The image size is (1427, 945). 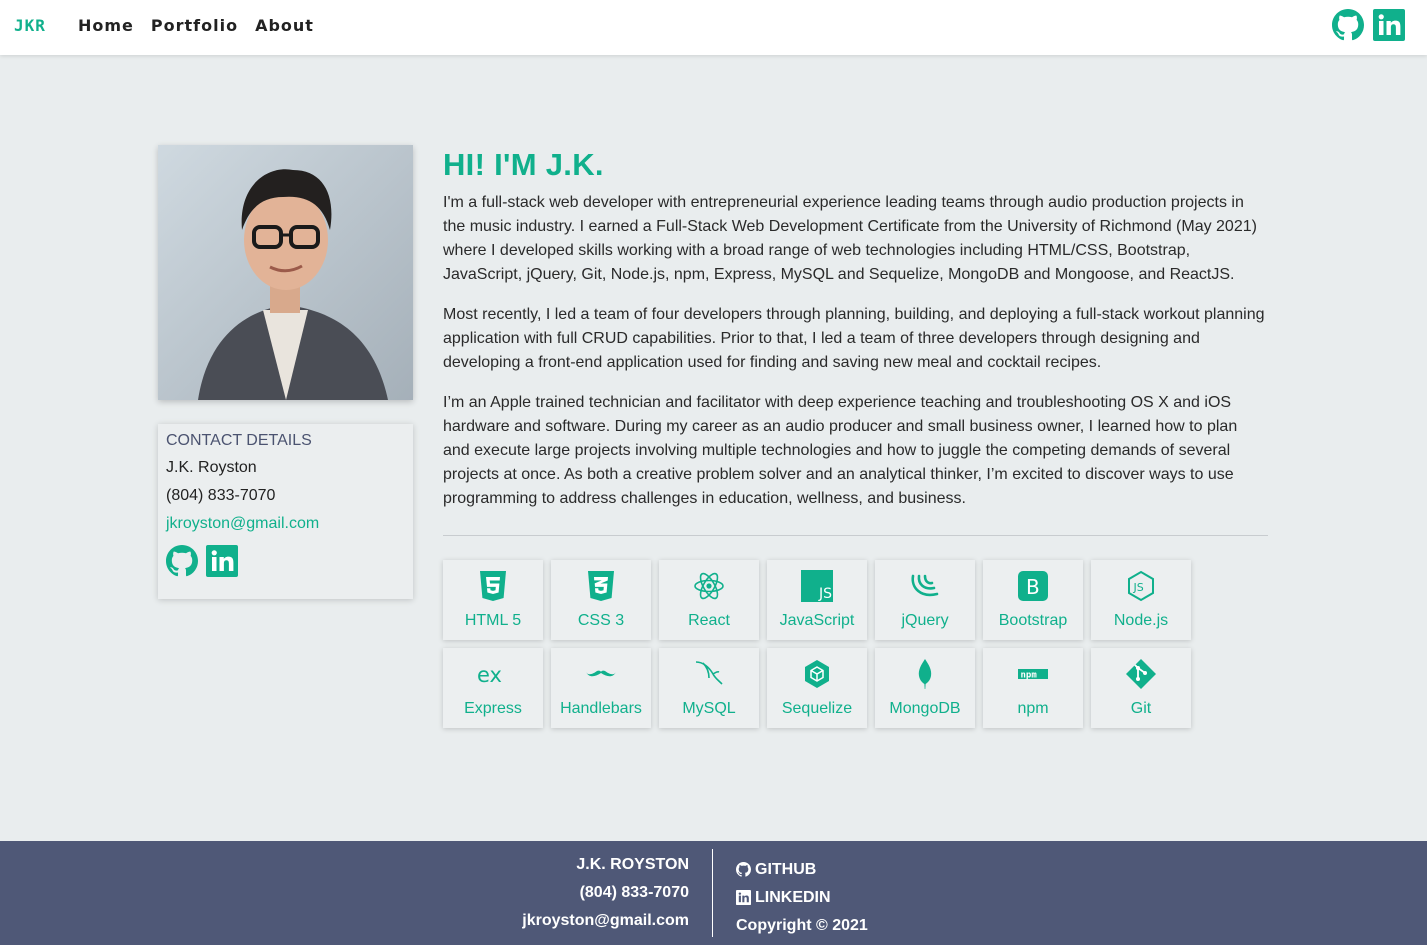 I want to click on skill-card-html5: HTML 5, so click(x=493, y=600).